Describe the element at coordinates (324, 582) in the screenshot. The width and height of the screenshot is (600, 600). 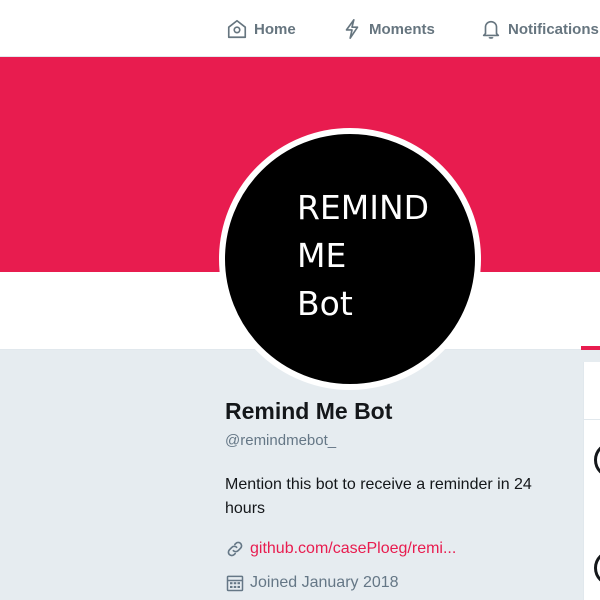
I see `profile-joined-text: Joined January 2018` at that location.